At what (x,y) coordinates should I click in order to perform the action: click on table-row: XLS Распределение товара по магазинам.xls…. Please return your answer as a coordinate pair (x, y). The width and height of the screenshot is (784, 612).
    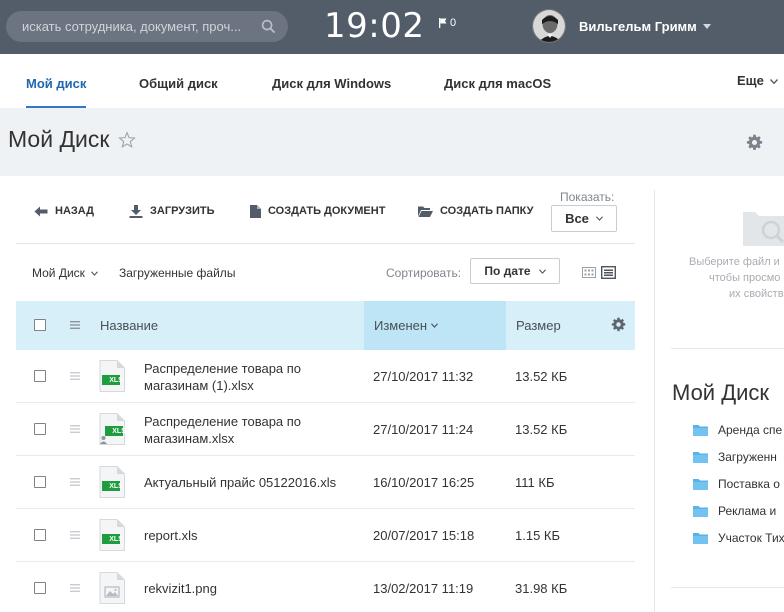
    Looking at the image, I should click on (325, 429).